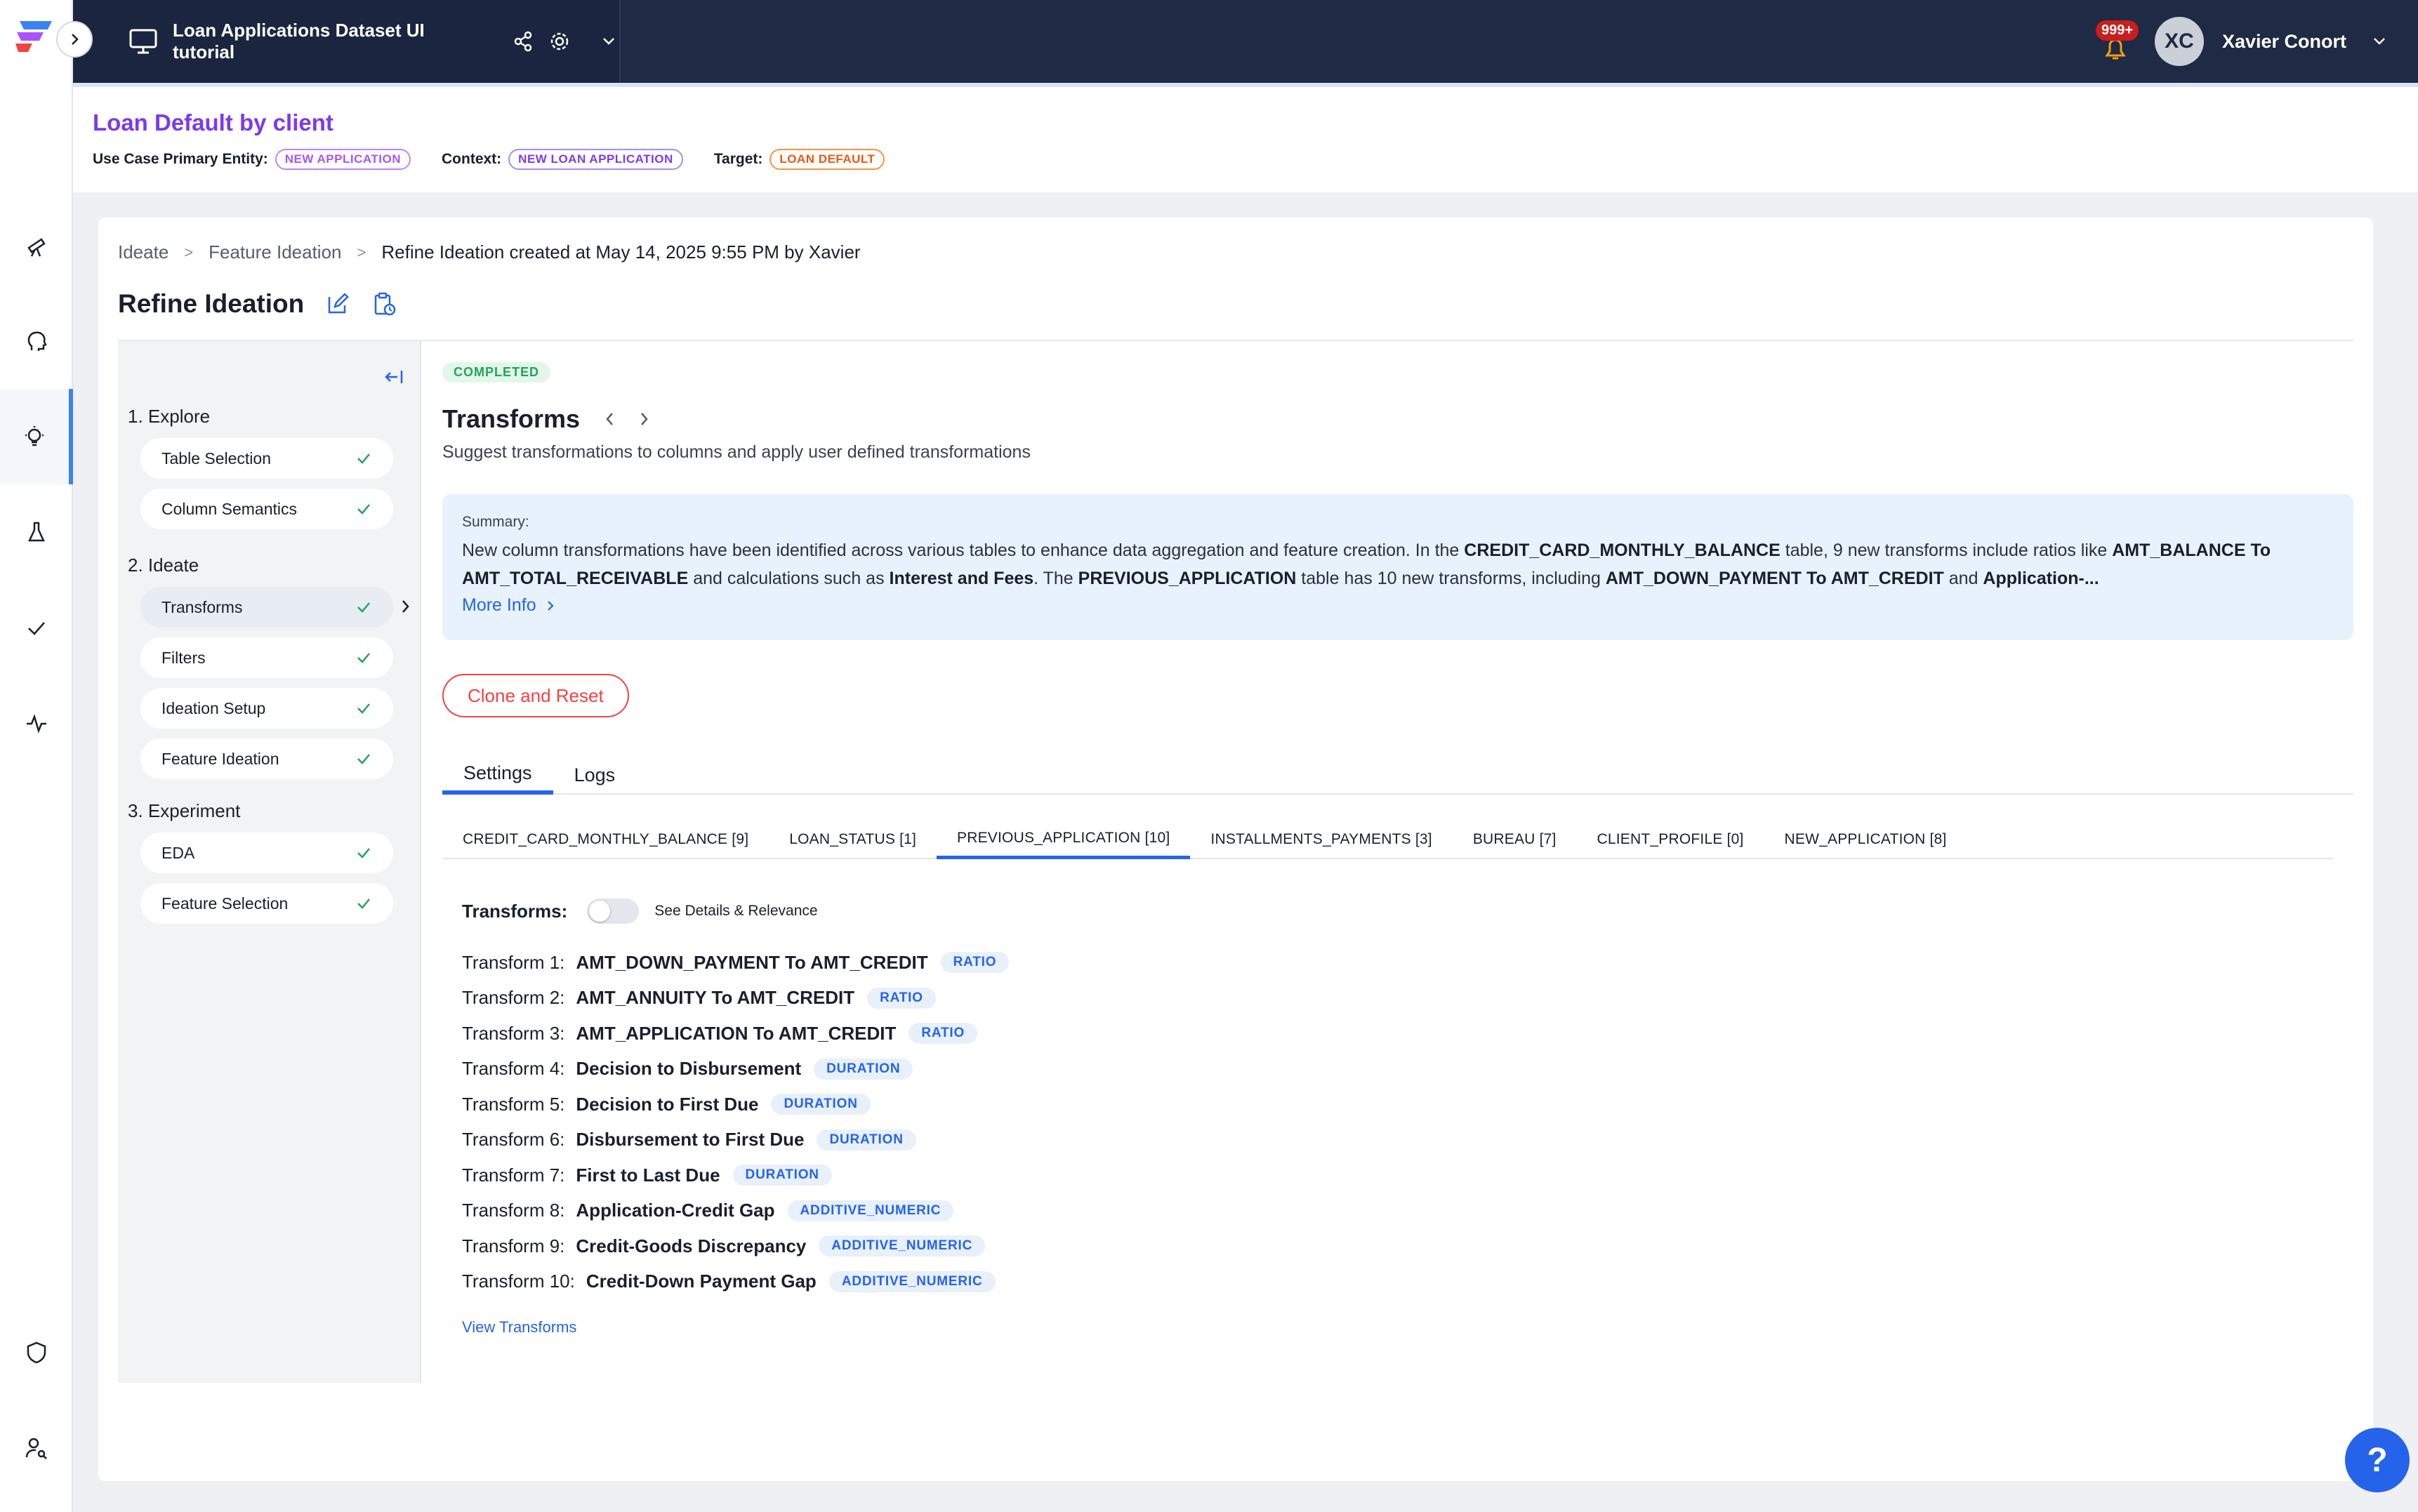 This screenshot has height=1512, width=2418. Describe the element at coordinates (2377, 1460) in the screenshot. I see `help-button: ?` at that location.